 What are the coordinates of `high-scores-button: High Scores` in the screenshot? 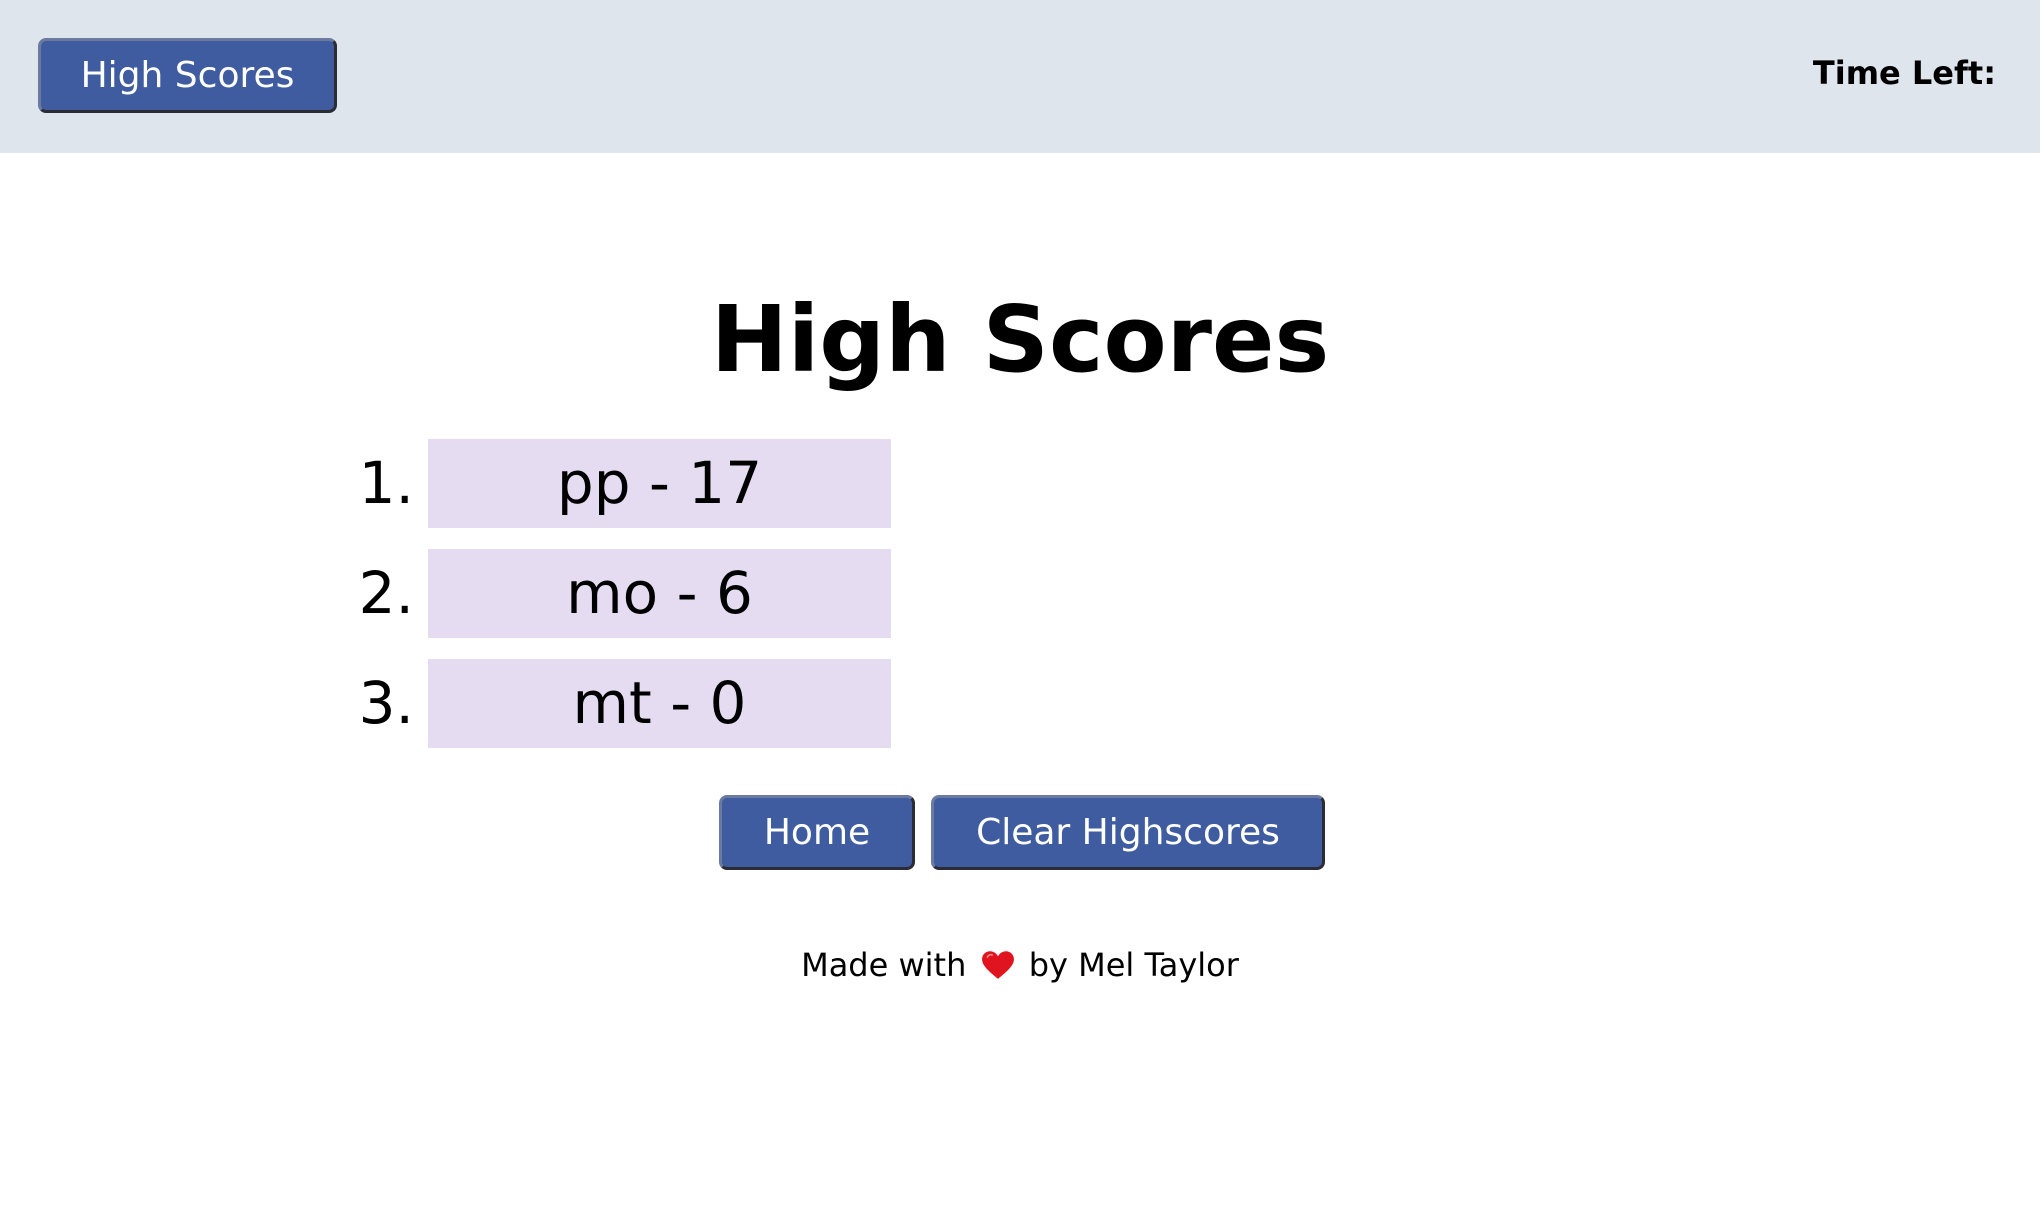 It's located at (187, 75).